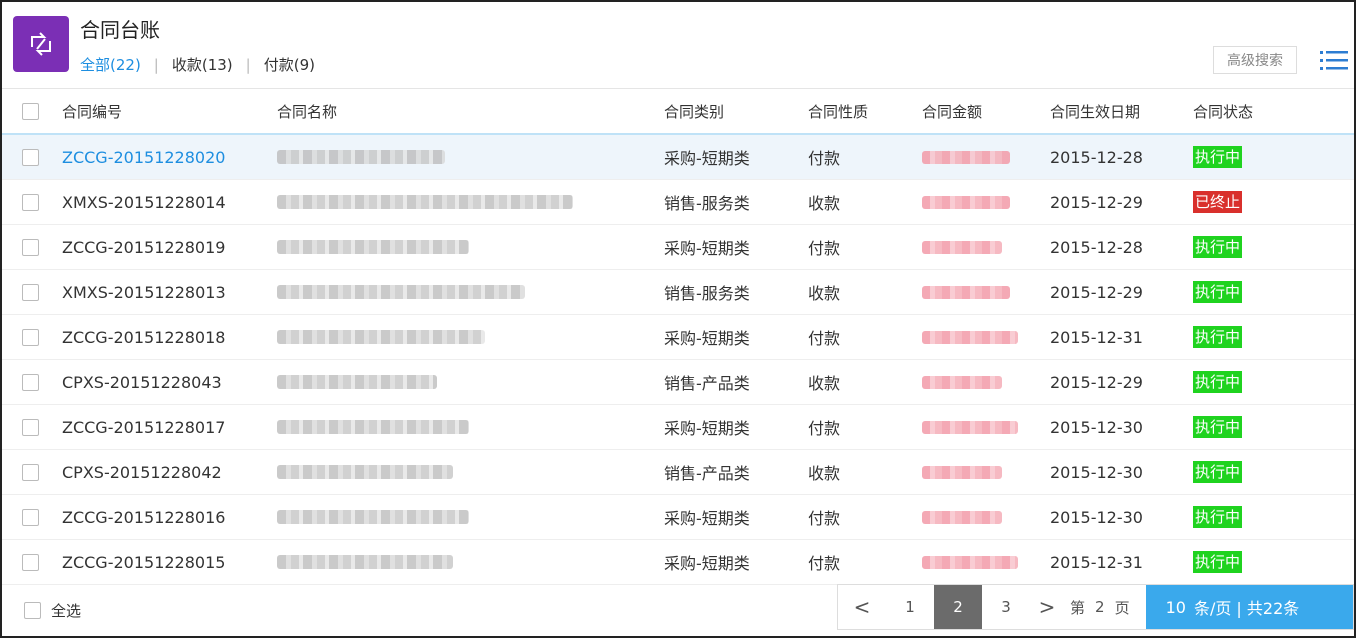 This screenshot has height=638, width=1356. What do you see at coordinates (110, 64) in the screenshot?
I see `filter-all: 全部(22)` at bounding box center [110, 64].